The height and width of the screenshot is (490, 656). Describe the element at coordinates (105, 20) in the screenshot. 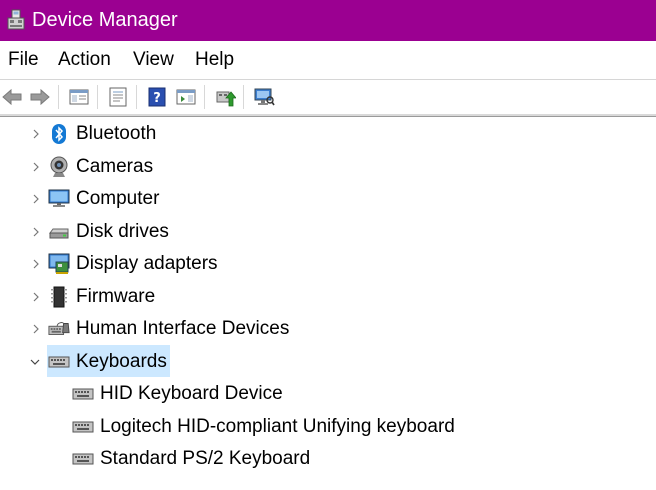

I see `window-title: Device Manager` at that location.